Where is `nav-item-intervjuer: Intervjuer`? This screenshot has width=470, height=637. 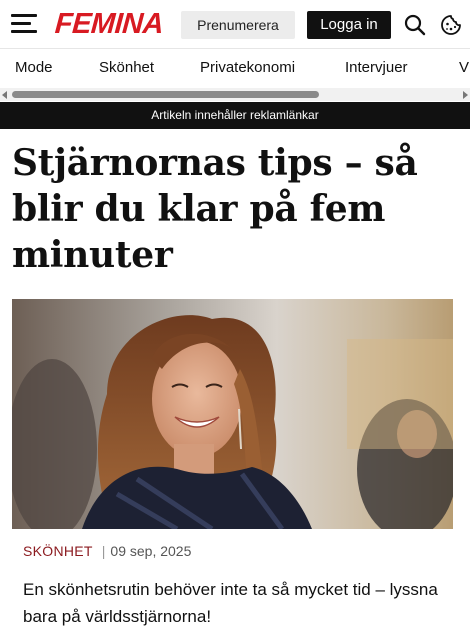 nav-item-intervjuer: Intervjuer is located at coordinates (376, 67).